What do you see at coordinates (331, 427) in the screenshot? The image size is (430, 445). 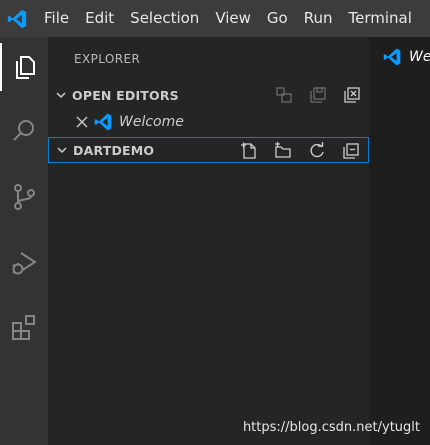 I see `watermark-text: https://blog.csdn.net/ytuglt` at bounding box center [331, 427].